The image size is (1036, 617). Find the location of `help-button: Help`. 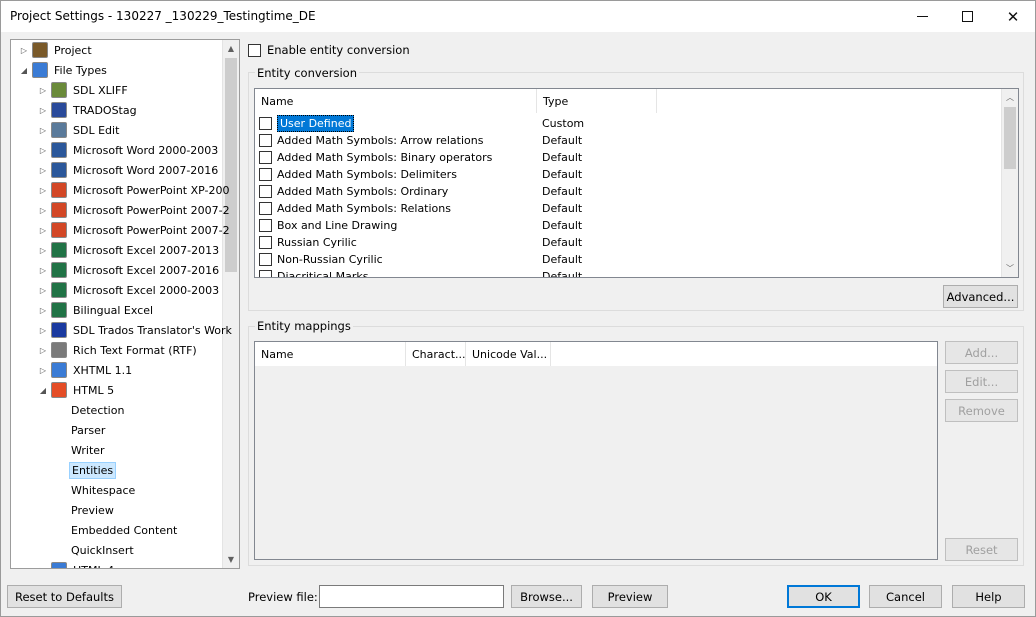

help-button: Help is located at coordinates (988, 596).